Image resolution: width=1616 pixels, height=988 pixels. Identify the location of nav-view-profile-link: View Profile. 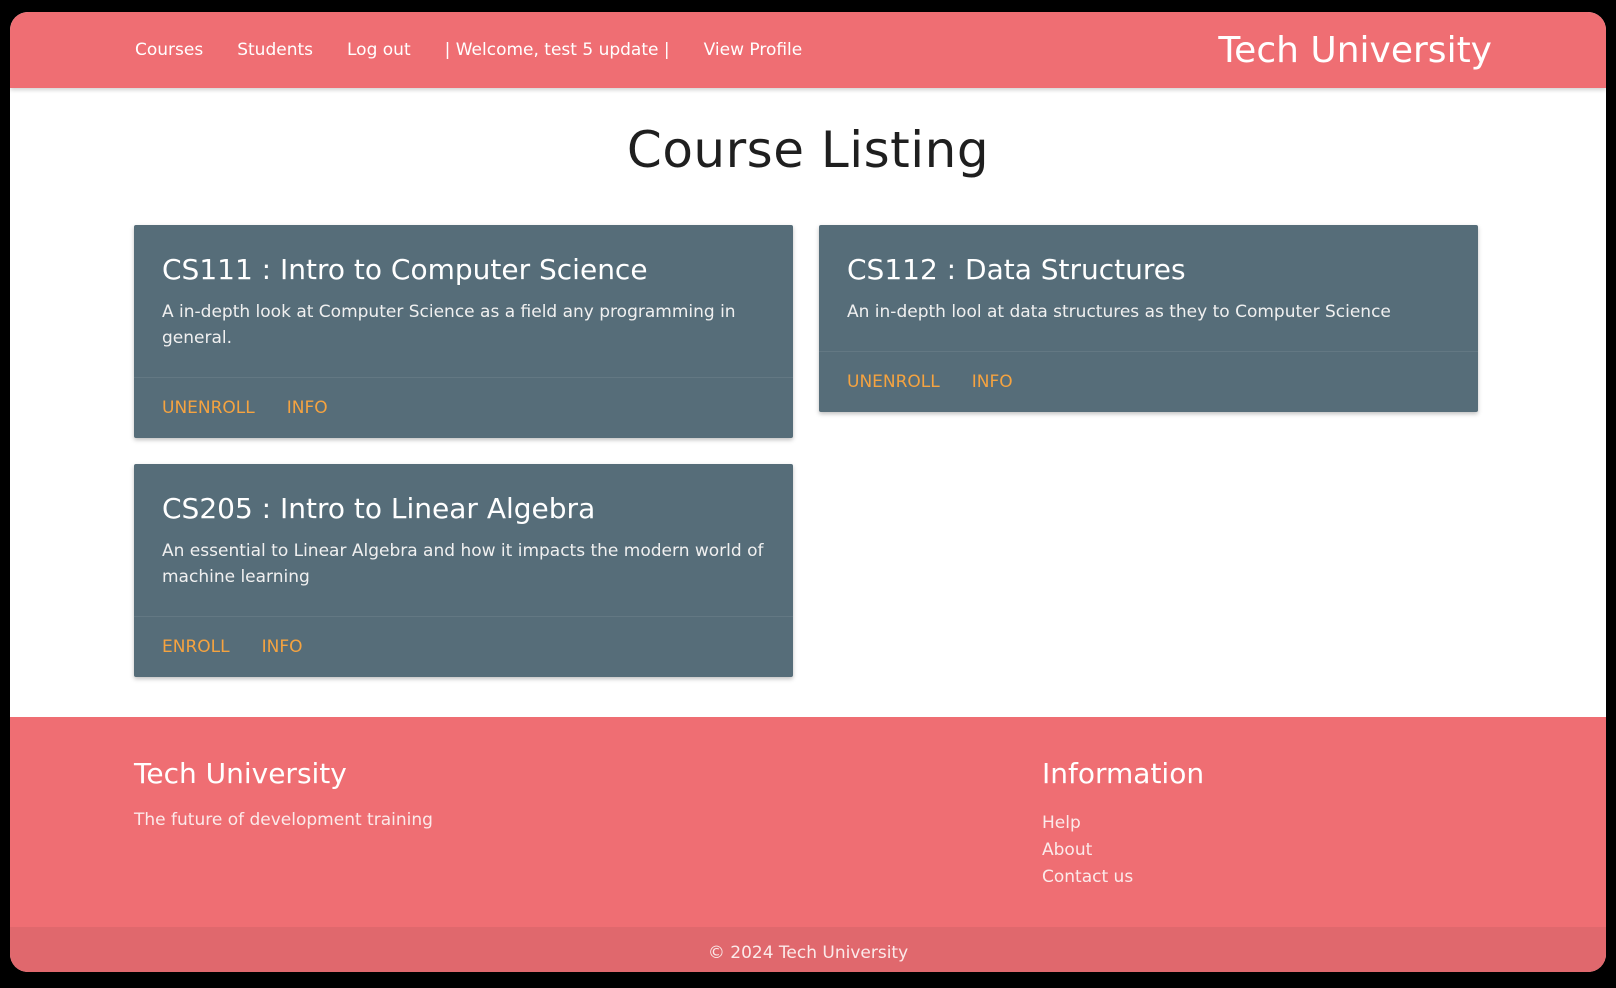
(753, 50).